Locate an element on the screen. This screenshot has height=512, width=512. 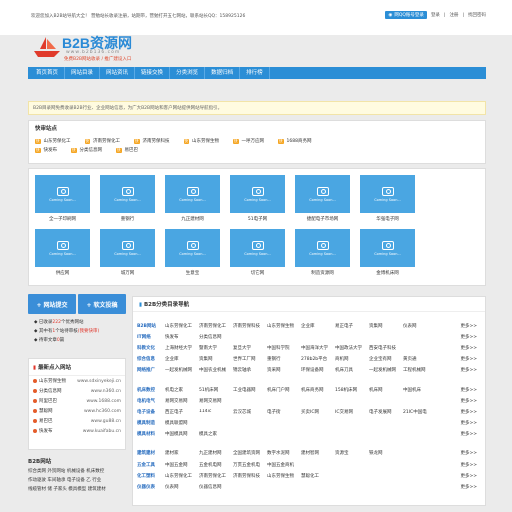
category-site-link: 中国科学院 is located at coordinates (284, 348).